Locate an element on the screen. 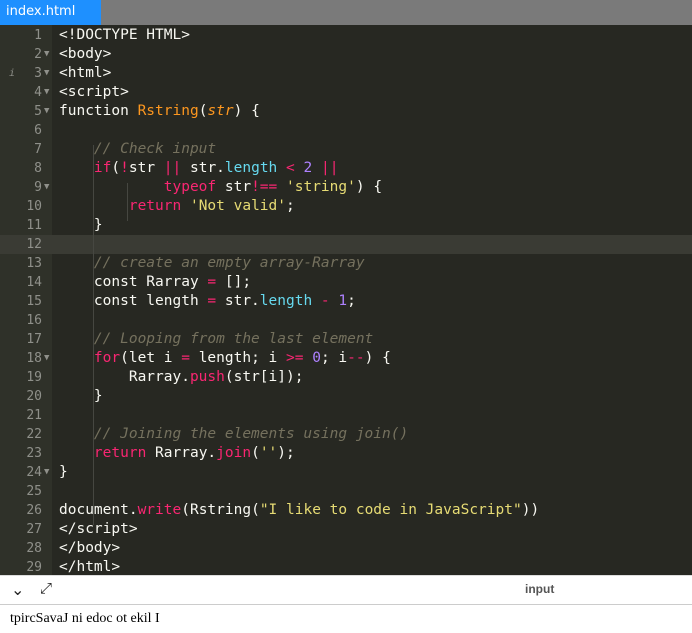 Image resolution: width=692 pixels, height=633 pixels. code-text: // Joining the elements using join() is located at coordinates (251, 434).